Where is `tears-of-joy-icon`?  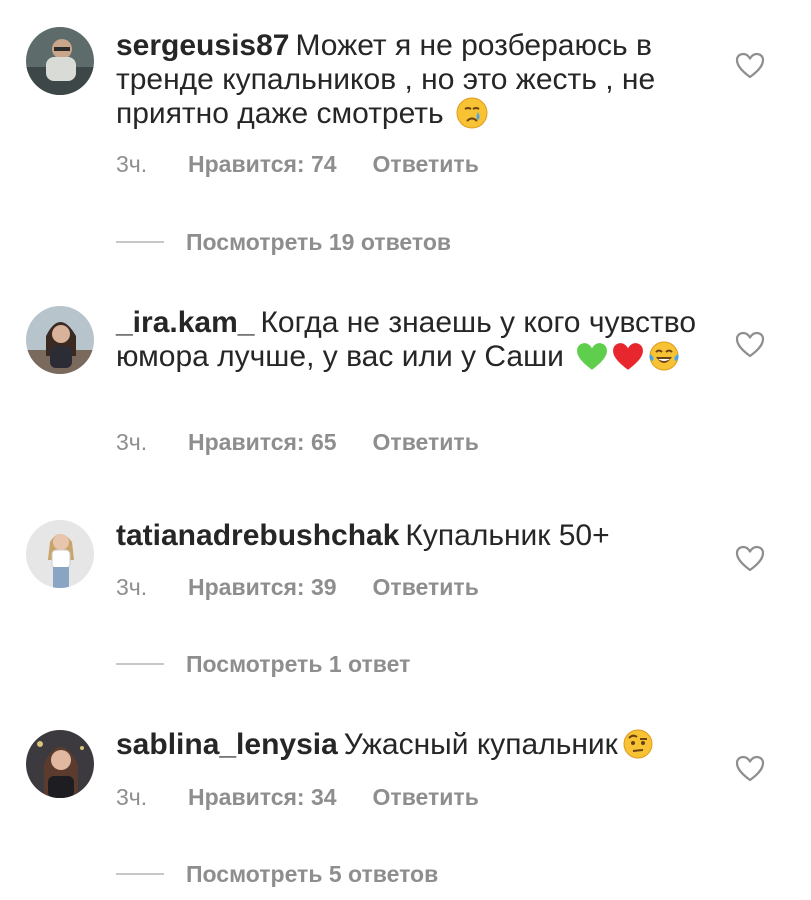
tears-of-joy-icon is located at coordinates (664, 360).